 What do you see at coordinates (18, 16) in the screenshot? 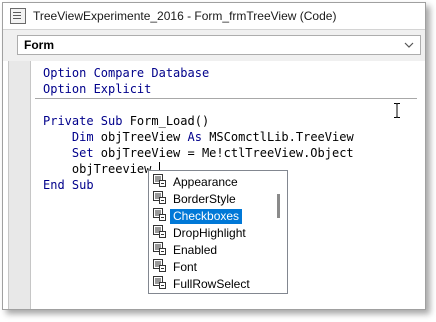
I see `code-window-icon` at bounding box center [18, 16].